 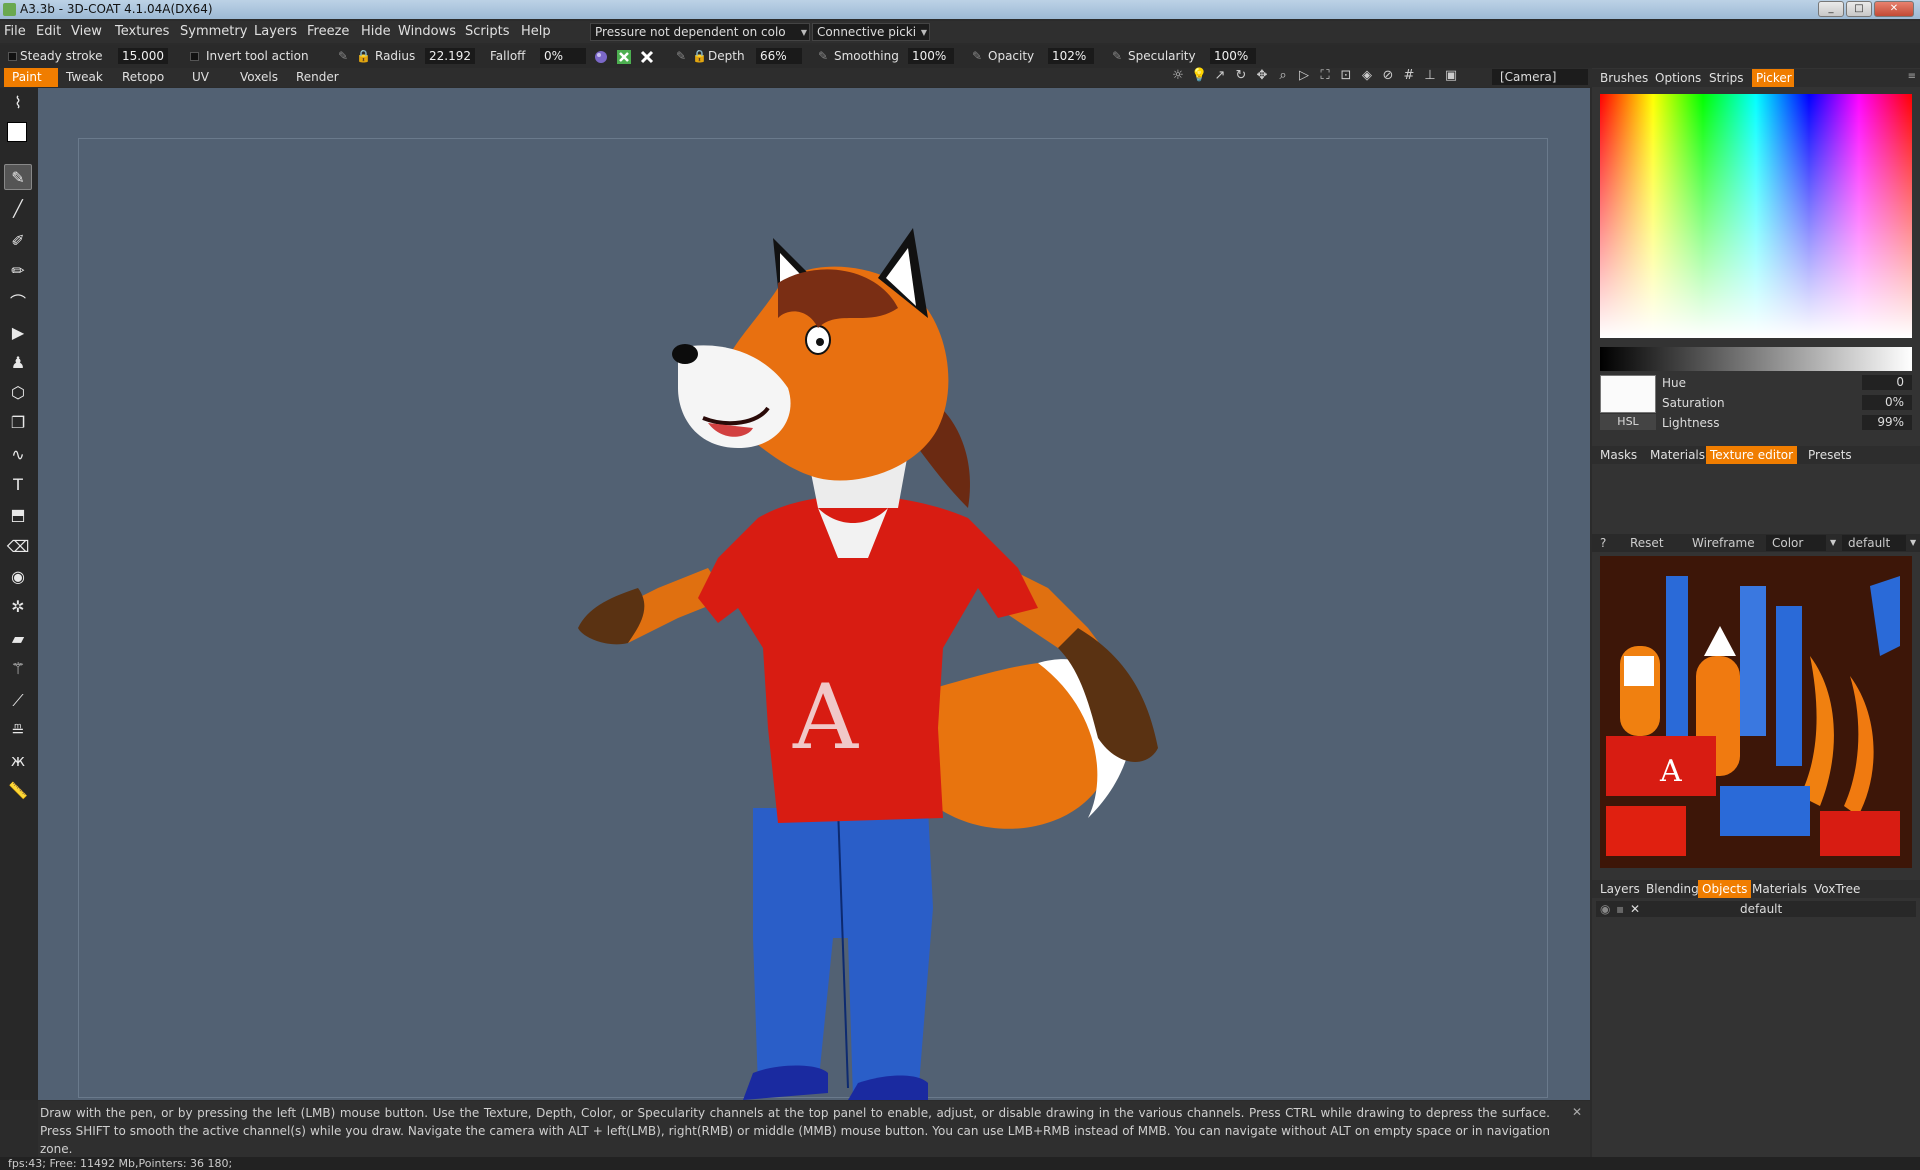 I want to click on frame-selected-icon: ⊡, so click(x=1346, y=76).